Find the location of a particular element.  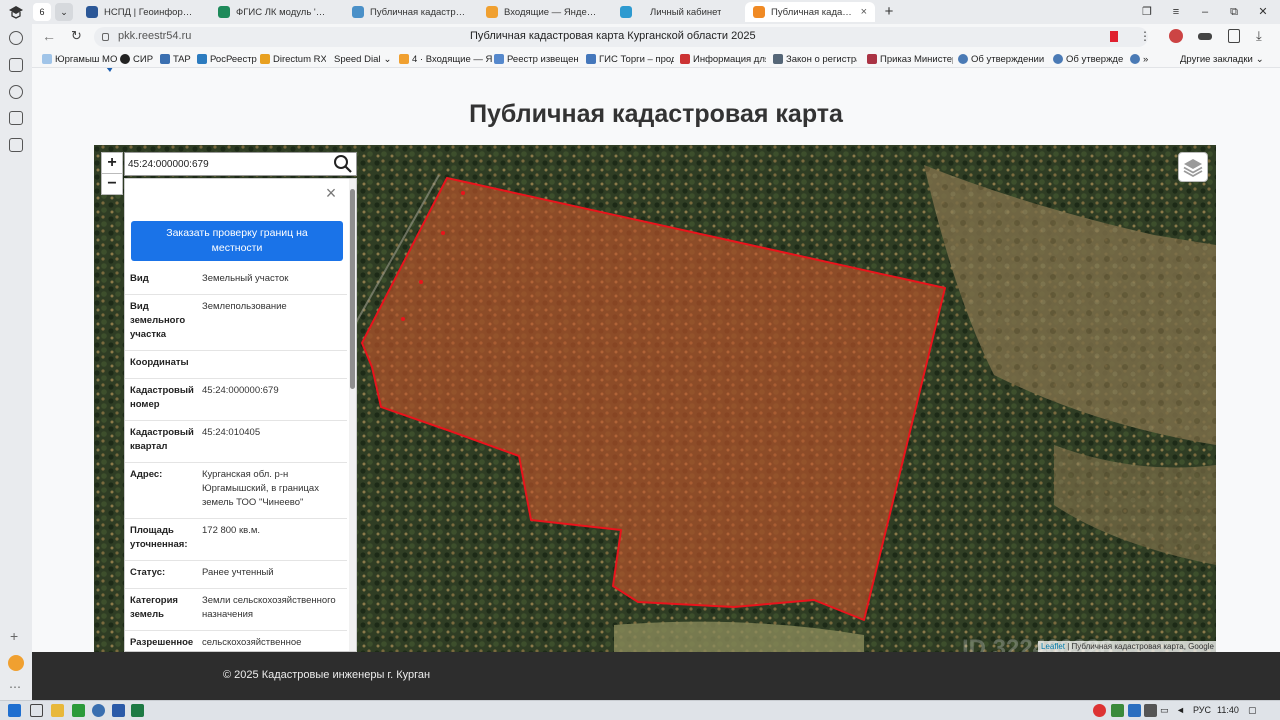

info-key: Категория земель is located at coordinates (154, 607).